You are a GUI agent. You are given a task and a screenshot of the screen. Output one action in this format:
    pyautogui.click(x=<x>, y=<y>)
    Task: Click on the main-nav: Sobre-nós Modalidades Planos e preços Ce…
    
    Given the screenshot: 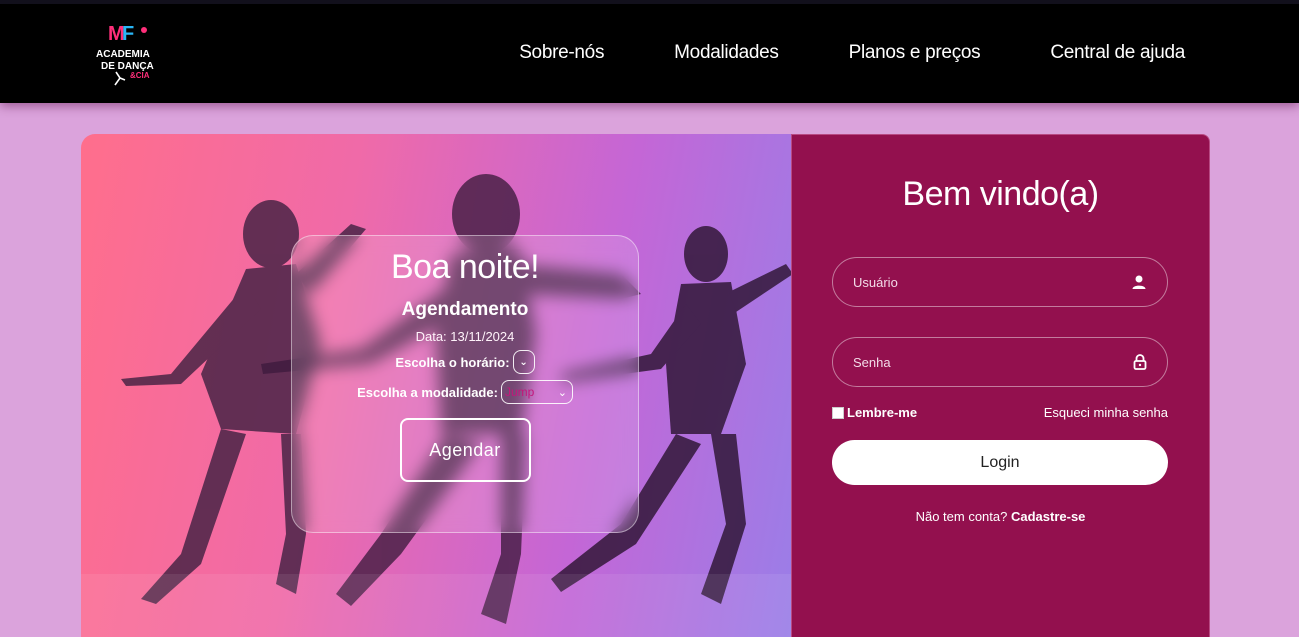 What is the action you would take?
    pyautogui.click(x=852, y=53)
    